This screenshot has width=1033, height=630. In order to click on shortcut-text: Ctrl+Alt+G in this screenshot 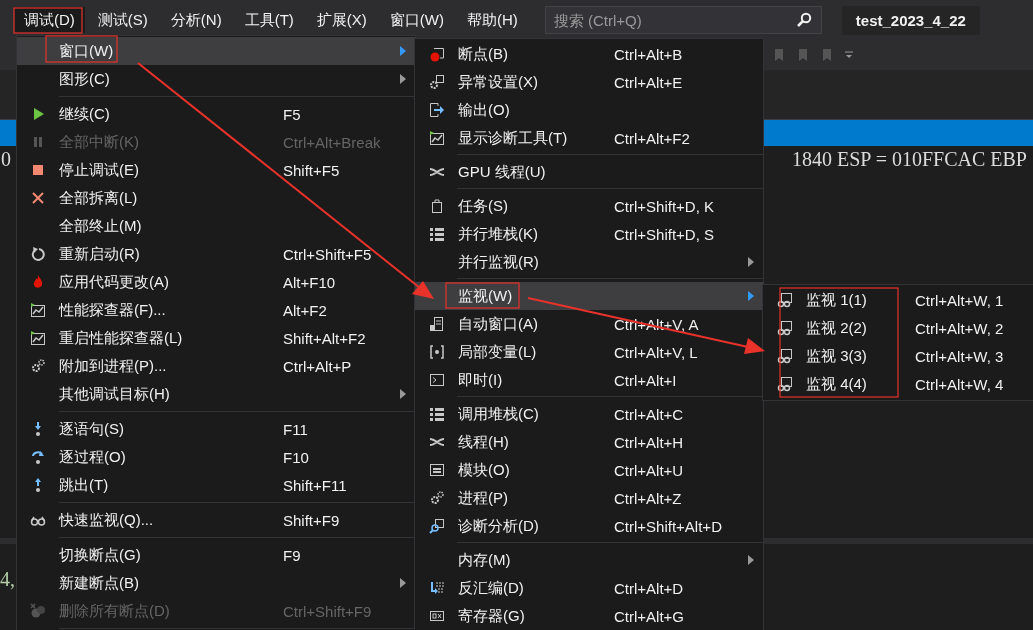, I will do `click(649, 616)`.